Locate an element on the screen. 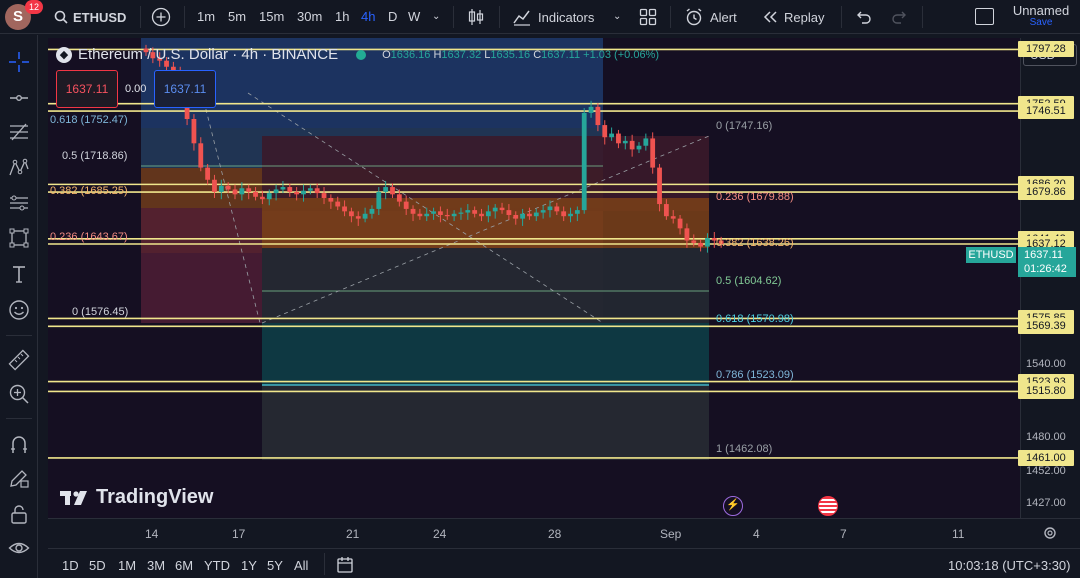  buy-button: 1637.11 is located at coordinates (185, 89).